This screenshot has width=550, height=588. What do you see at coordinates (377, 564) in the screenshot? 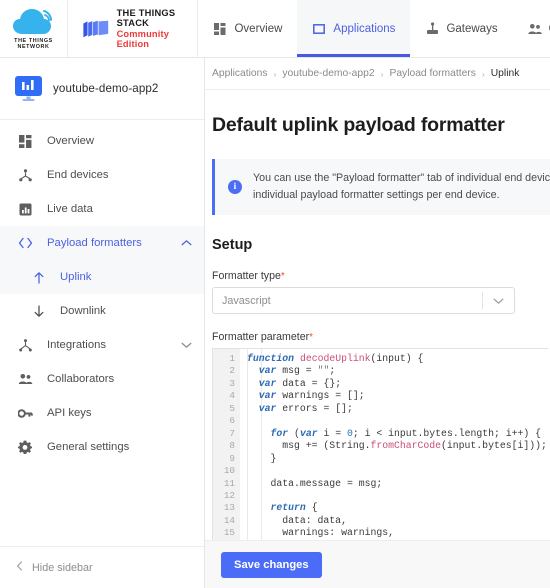
I see `form-footer: Save changes` at bounding box center [377, 564].